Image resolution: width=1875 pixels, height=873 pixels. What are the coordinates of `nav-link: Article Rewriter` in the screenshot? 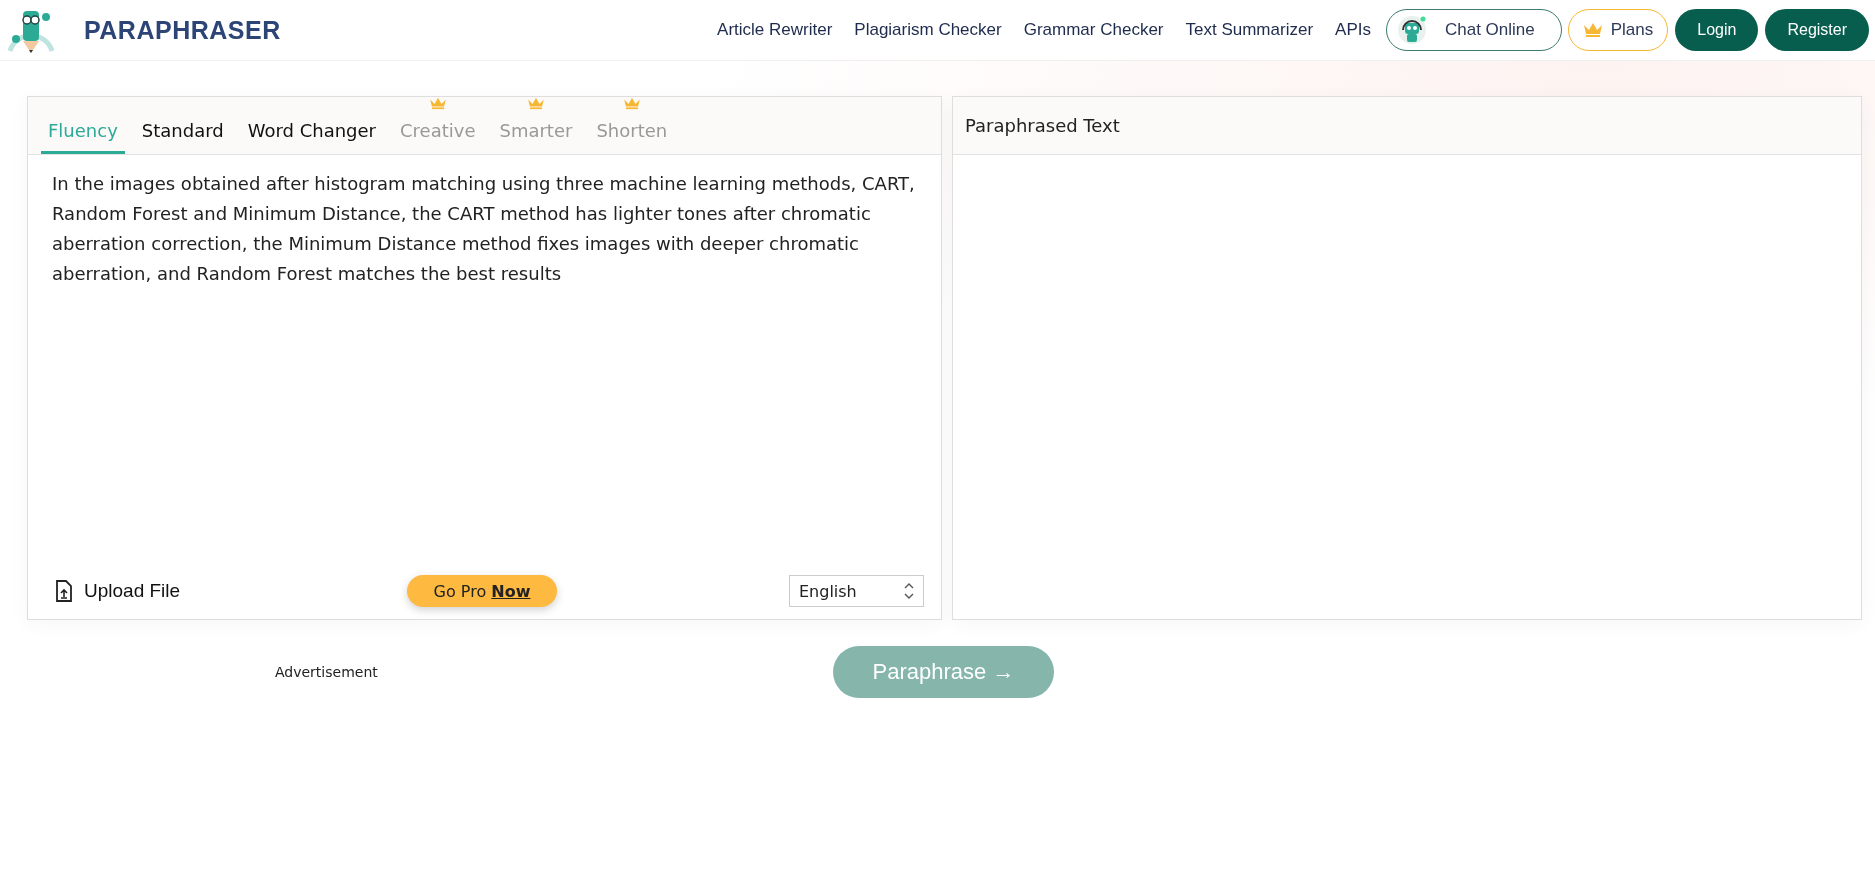 It's located at (775, 30).